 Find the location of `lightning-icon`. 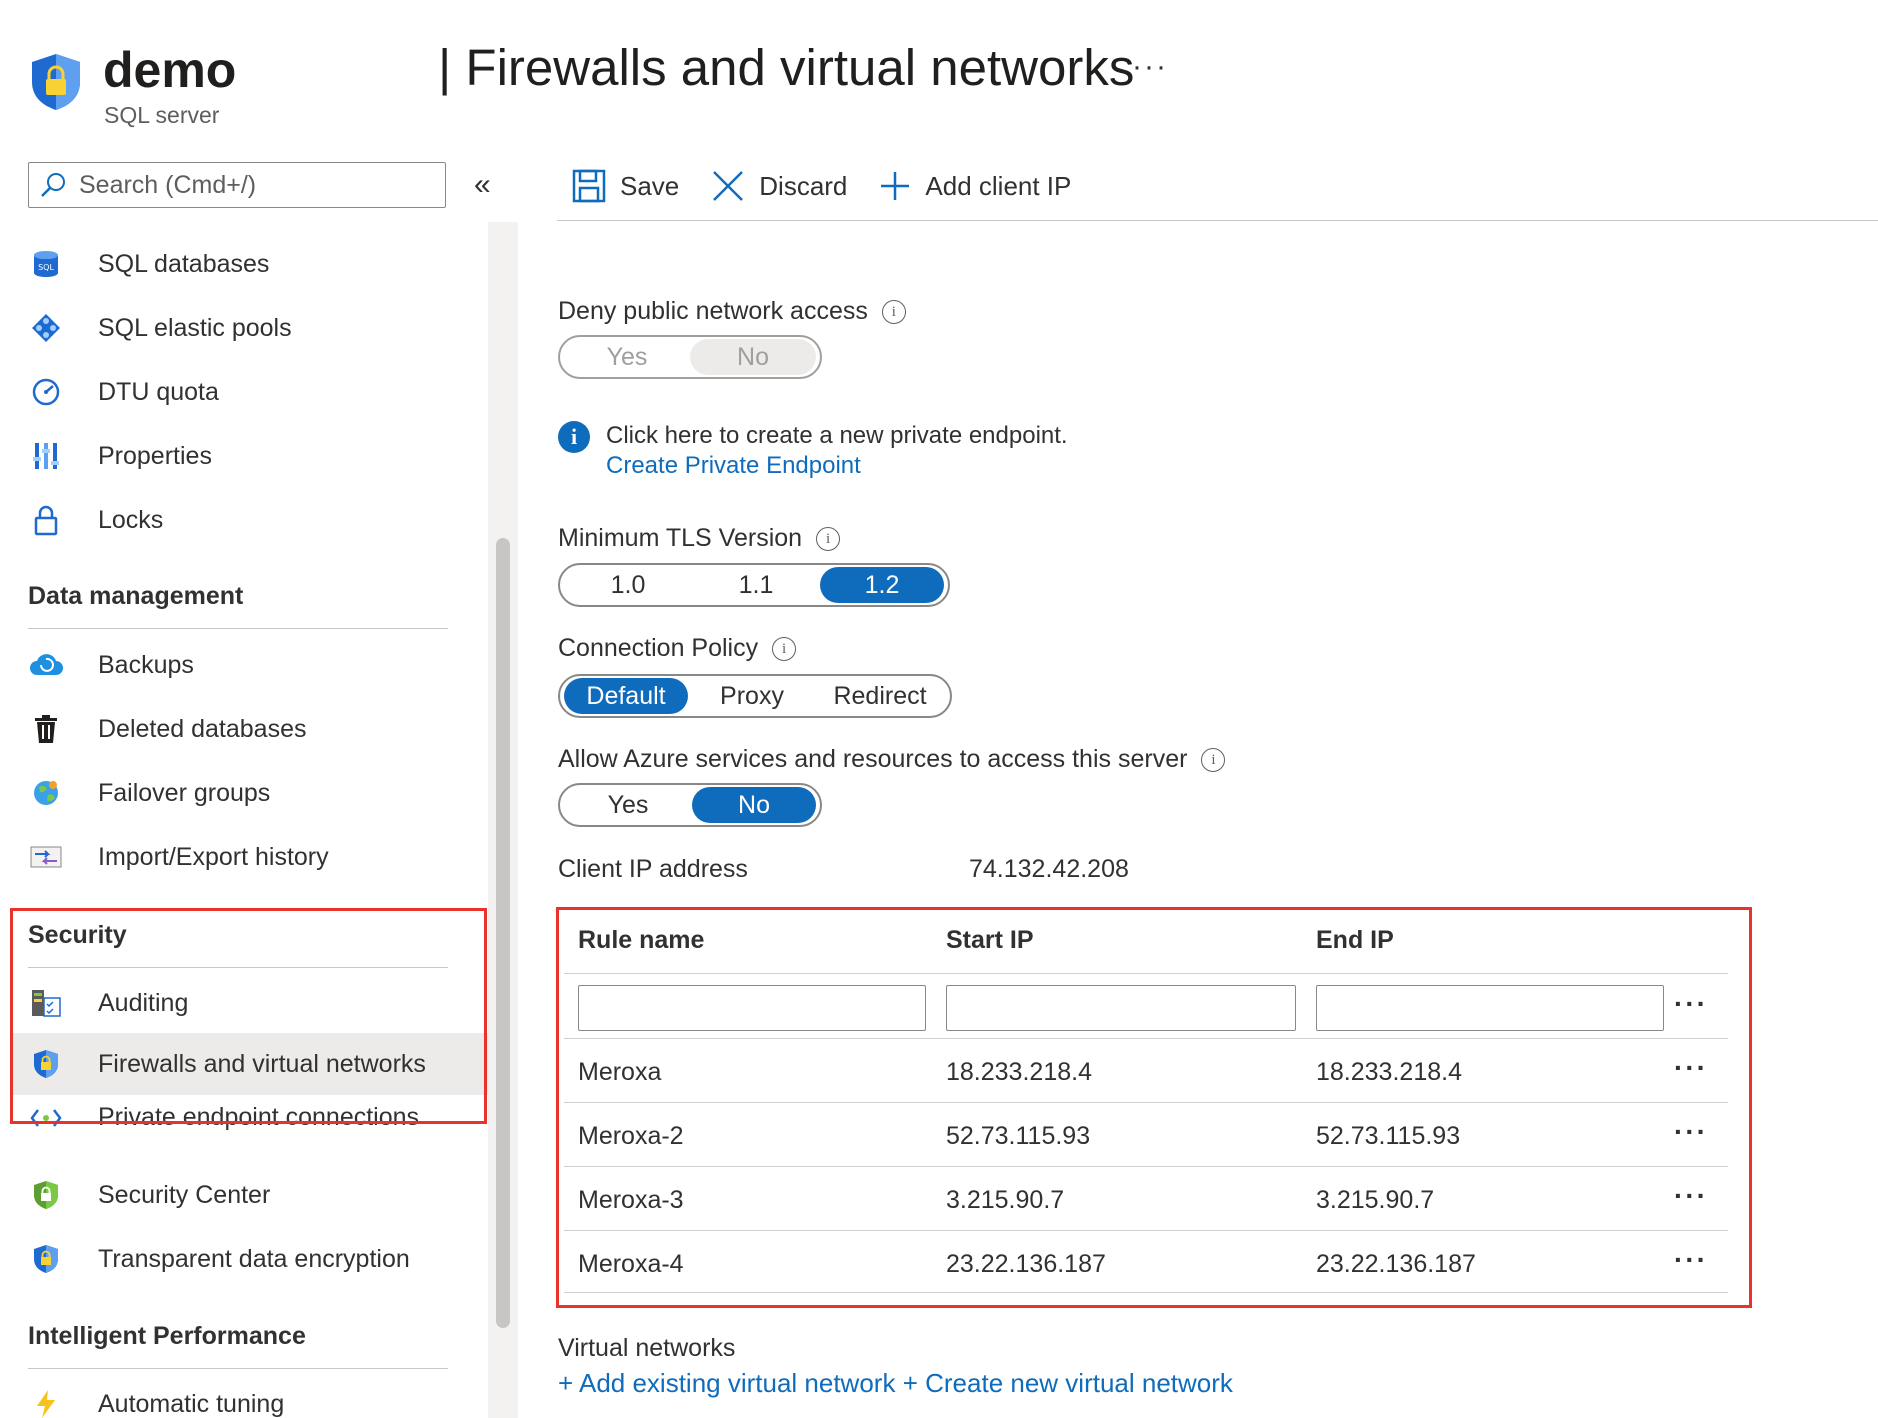

lightning-icon is located at coordinates (46, 1403).